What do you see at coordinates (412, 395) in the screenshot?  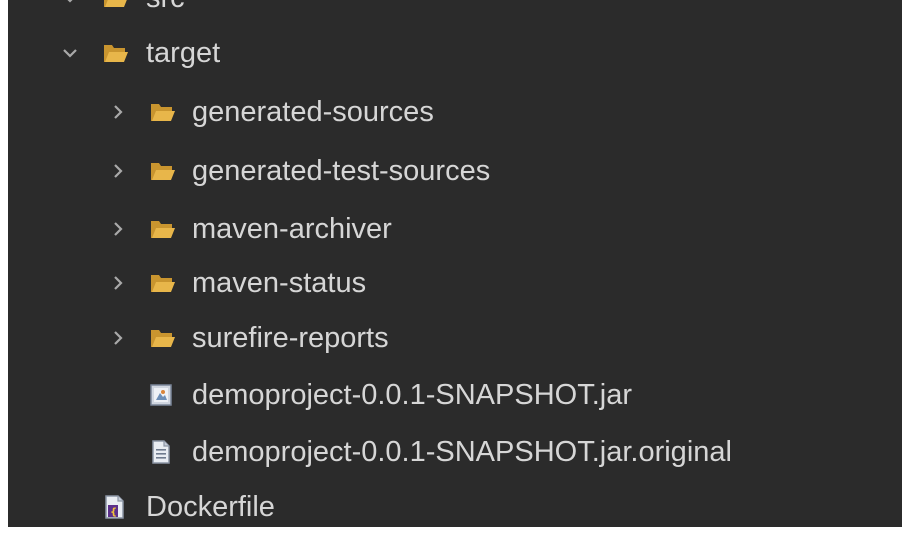 I see `tree-item-label: demoproject-0.0.1-SNAPSHOT.jar` at bounding box center [412, 395].